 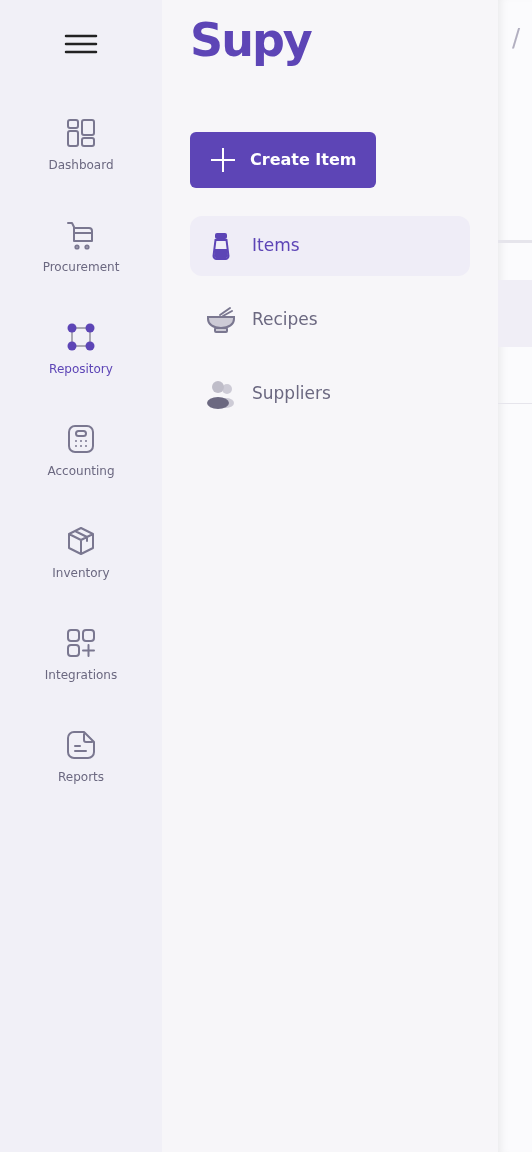 I want to click on calculator-icon, so click(x=81, y=439).